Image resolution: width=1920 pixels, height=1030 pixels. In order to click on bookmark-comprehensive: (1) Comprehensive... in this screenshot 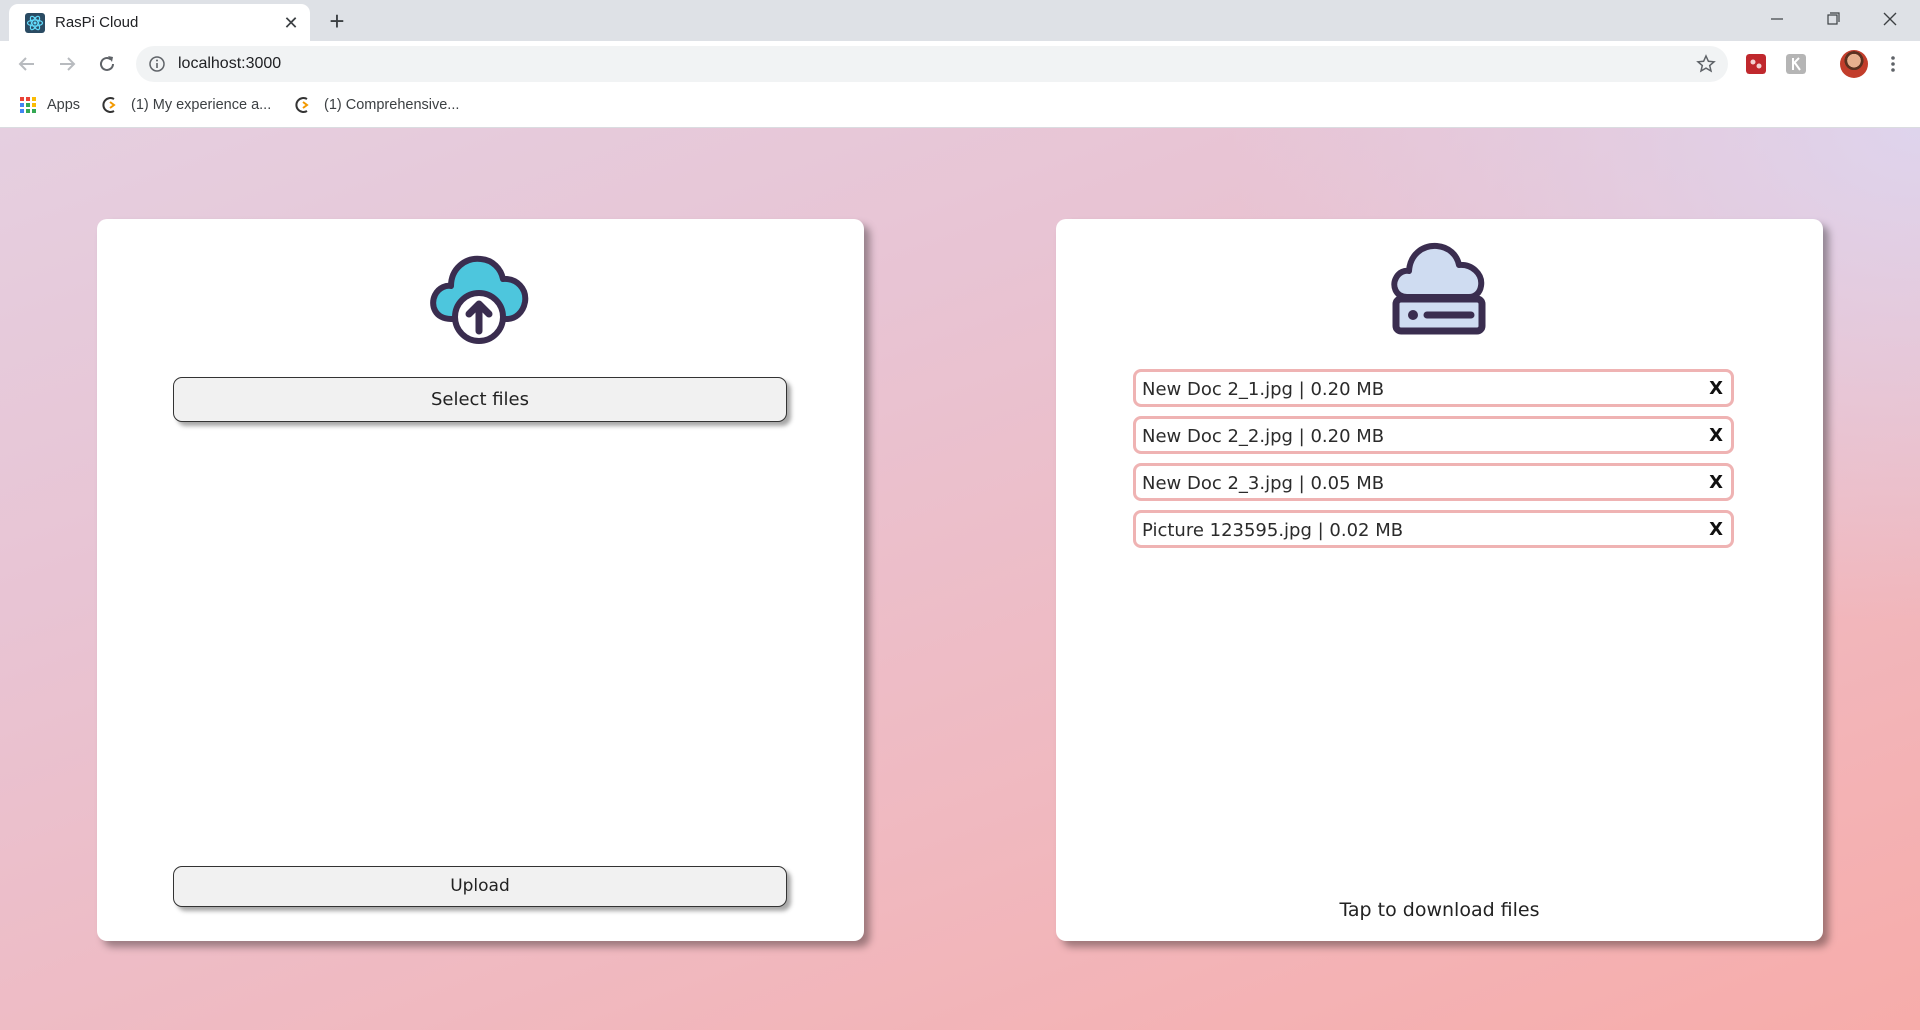, I will do `click(391, 105)`.